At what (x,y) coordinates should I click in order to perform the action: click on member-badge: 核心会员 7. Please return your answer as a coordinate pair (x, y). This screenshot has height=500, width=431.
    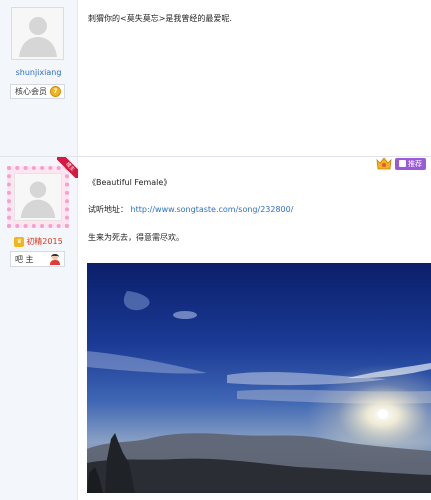
    Looking at the image, I should click on (37, 91).